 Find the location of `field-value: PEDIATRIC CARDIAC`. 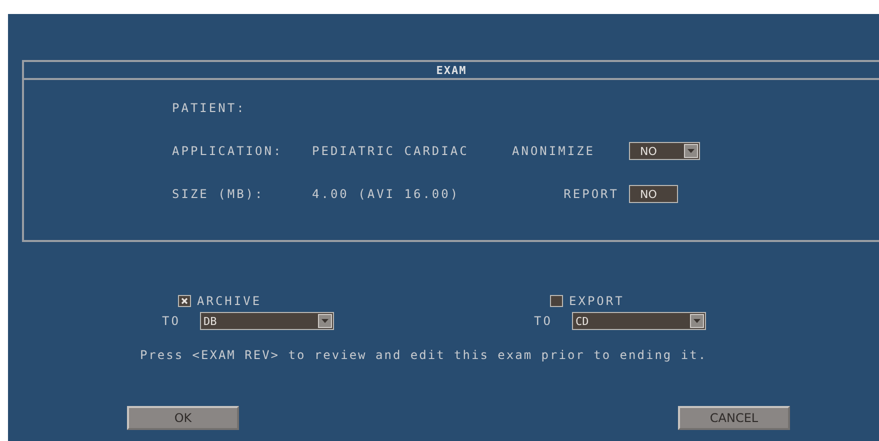

field-value: PEDIATRIC CARDIAC is located at coordinates (391, 151).